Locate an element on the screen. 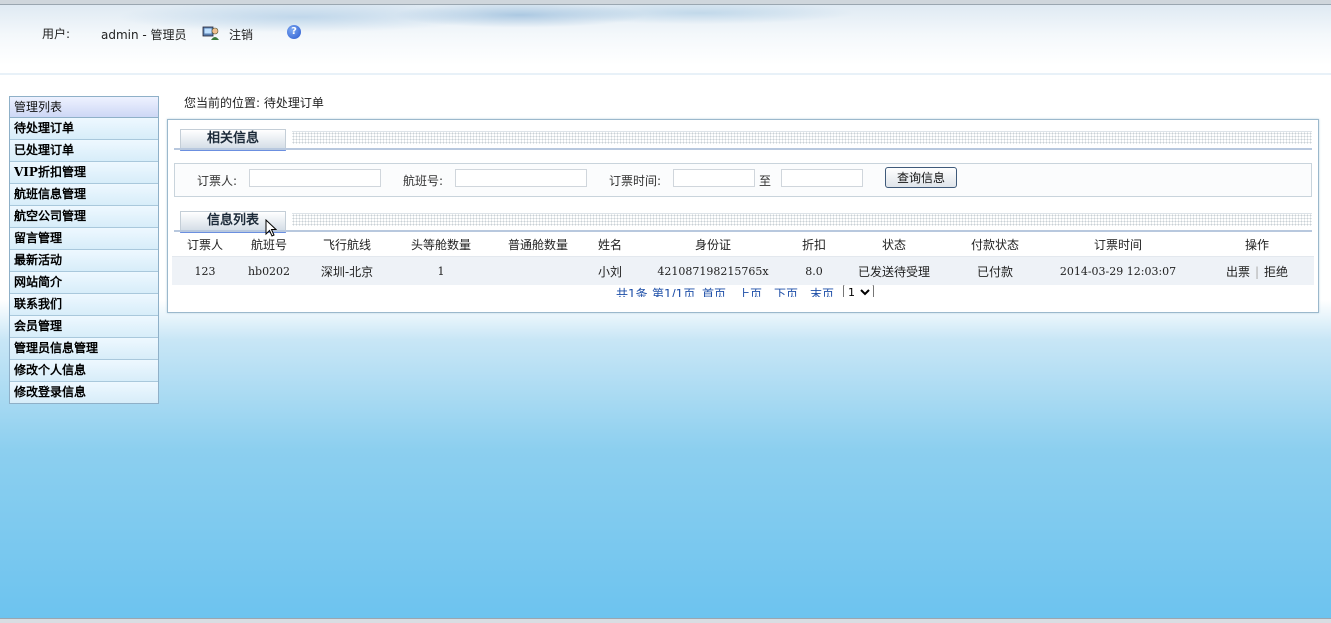 This screenshot has height=623, width=1331. time-to-input is located at coordinates (822, 178).